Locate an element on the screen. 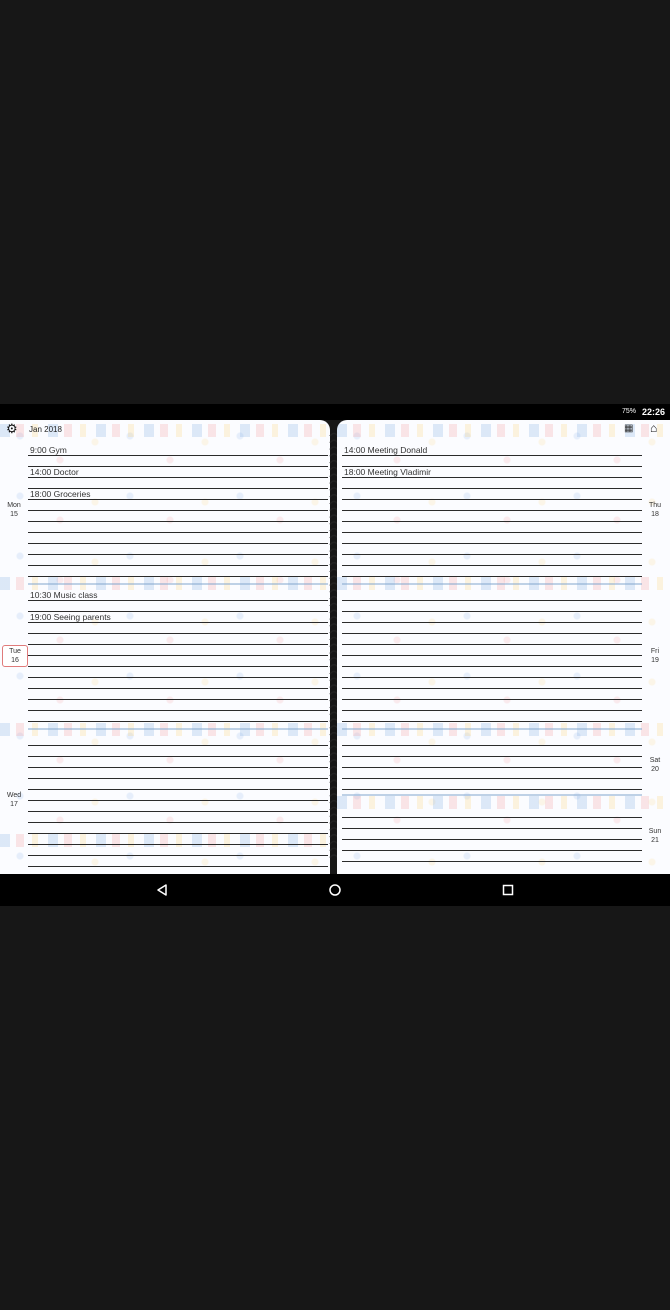 The image size is (670, 1310). day-name: Sat is located at coordinates (655, 760).